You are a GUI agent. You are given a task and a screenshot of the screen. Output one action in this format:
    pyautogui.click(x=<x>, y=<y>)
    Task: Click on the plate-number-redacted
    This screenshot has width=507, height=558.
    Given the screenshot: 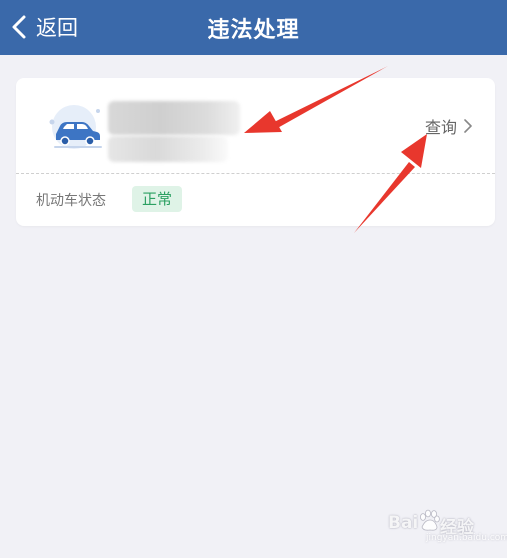 What is the action you would take?
    pyautogui.click(x=174, y=118)
    